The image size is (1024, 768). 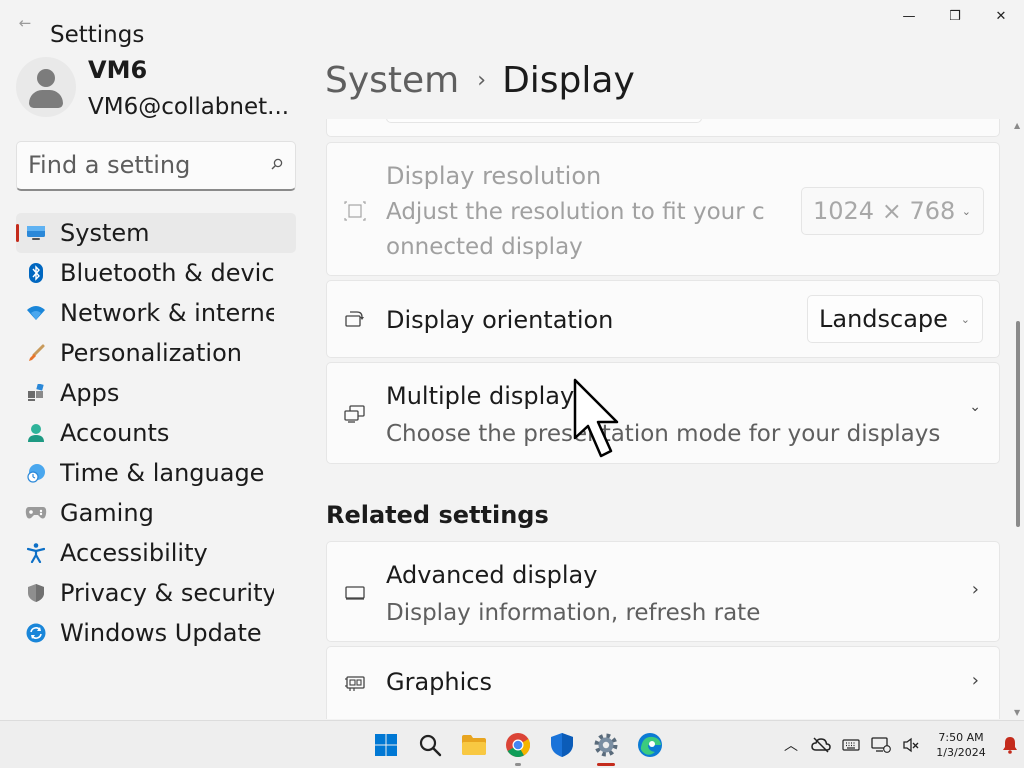 I want to click on multiple-displays-icon, so click(x=354, y=414).